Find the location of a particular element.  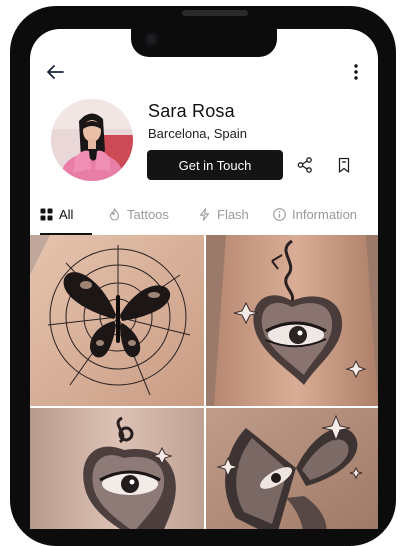

more-options-button is located at coordinates (356, 72).